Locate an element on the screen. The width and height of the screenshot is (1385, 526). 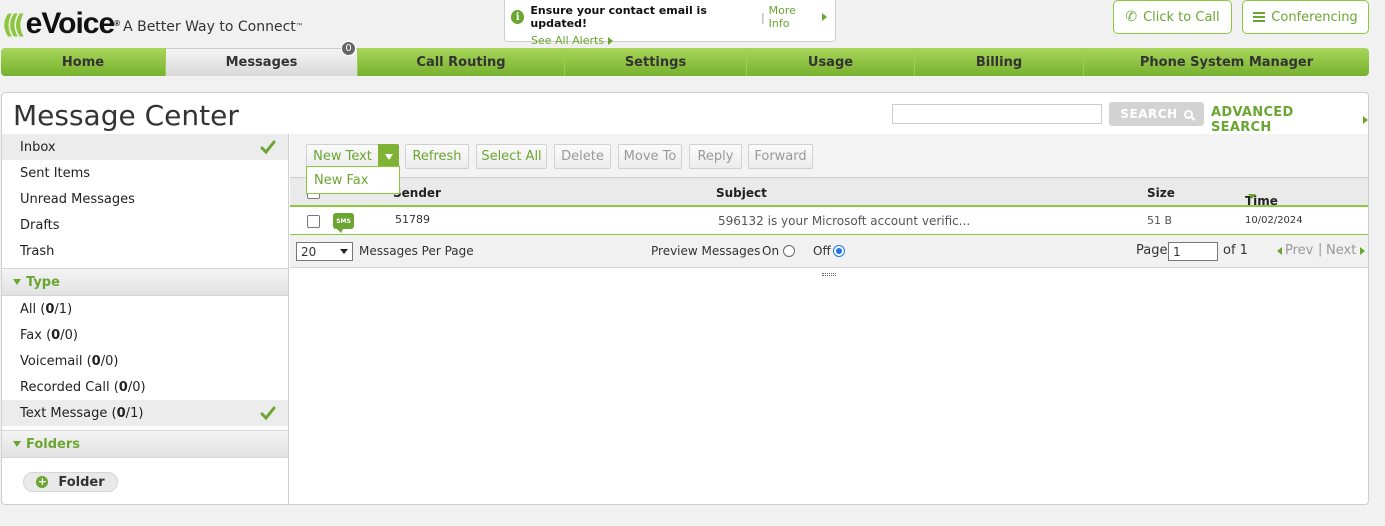
type-item-all: All (0/1) is located at coordinates (145, 309).